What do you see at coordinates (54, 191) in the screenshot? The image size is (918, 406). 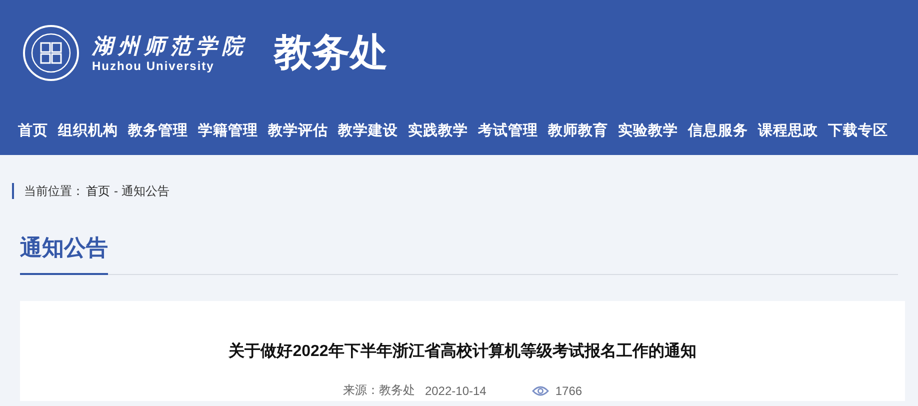 I see `breadcrumb-label: 当前位置：` at bounding box center [54, 191].